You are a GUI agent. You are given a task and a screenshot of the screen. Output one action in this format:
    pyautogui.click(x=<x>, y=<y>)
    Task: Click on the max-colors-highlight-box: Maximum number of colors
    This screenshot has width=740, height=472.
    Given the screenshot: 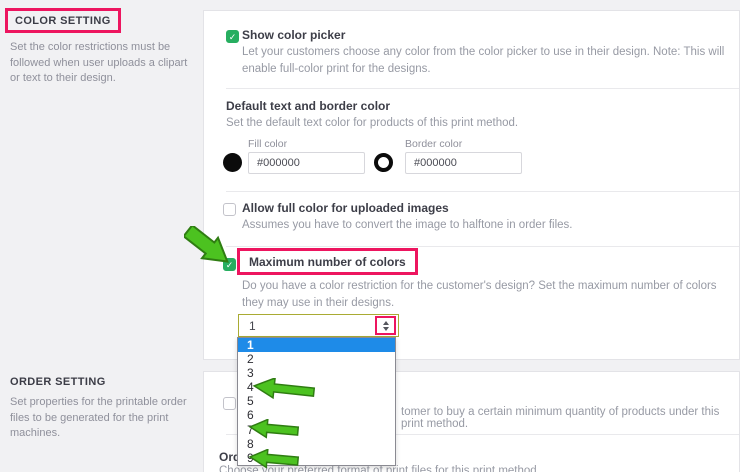 What is the action you would take?
    pyautogui.click(x=327, y=261)
    